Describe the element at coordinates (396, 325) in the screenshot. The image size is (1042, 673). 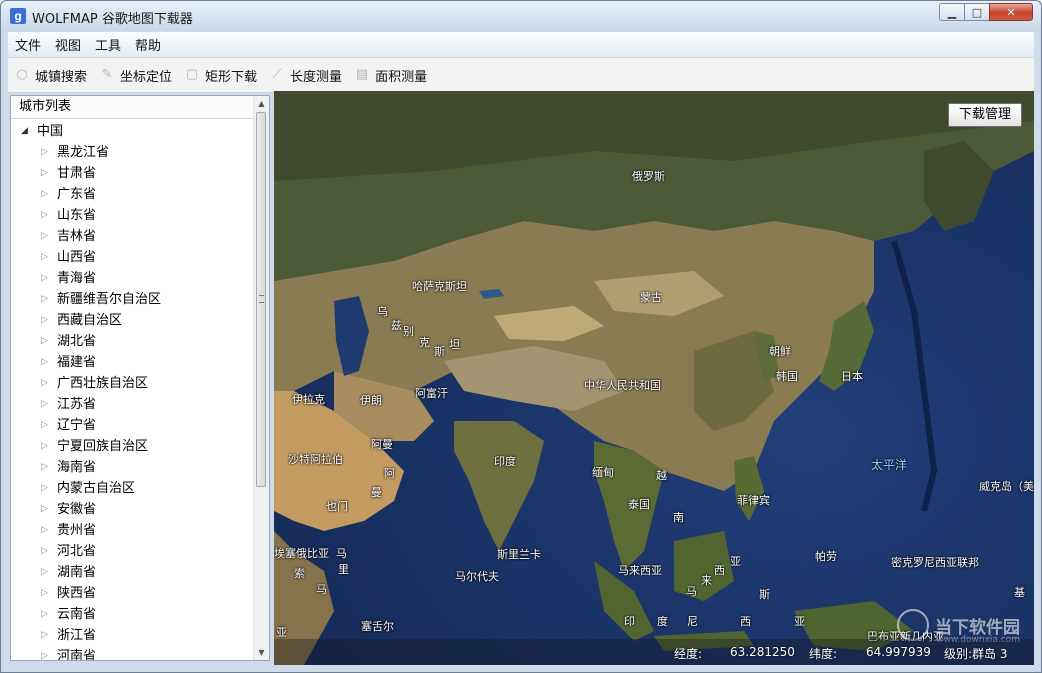
I see `map-place-label: 兹` at that location.